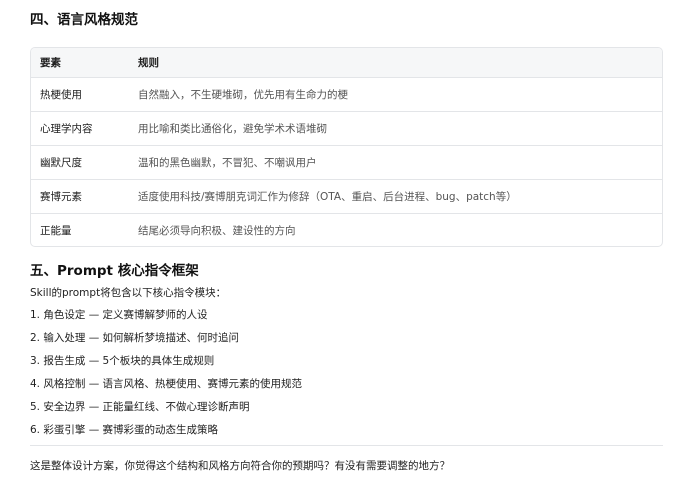 This screenshot has height=484, width=690. What do you see at coordinates (80, 94) in the screenshot?
I see `row-element: 热梗使用` at bounding box center [80, 94].